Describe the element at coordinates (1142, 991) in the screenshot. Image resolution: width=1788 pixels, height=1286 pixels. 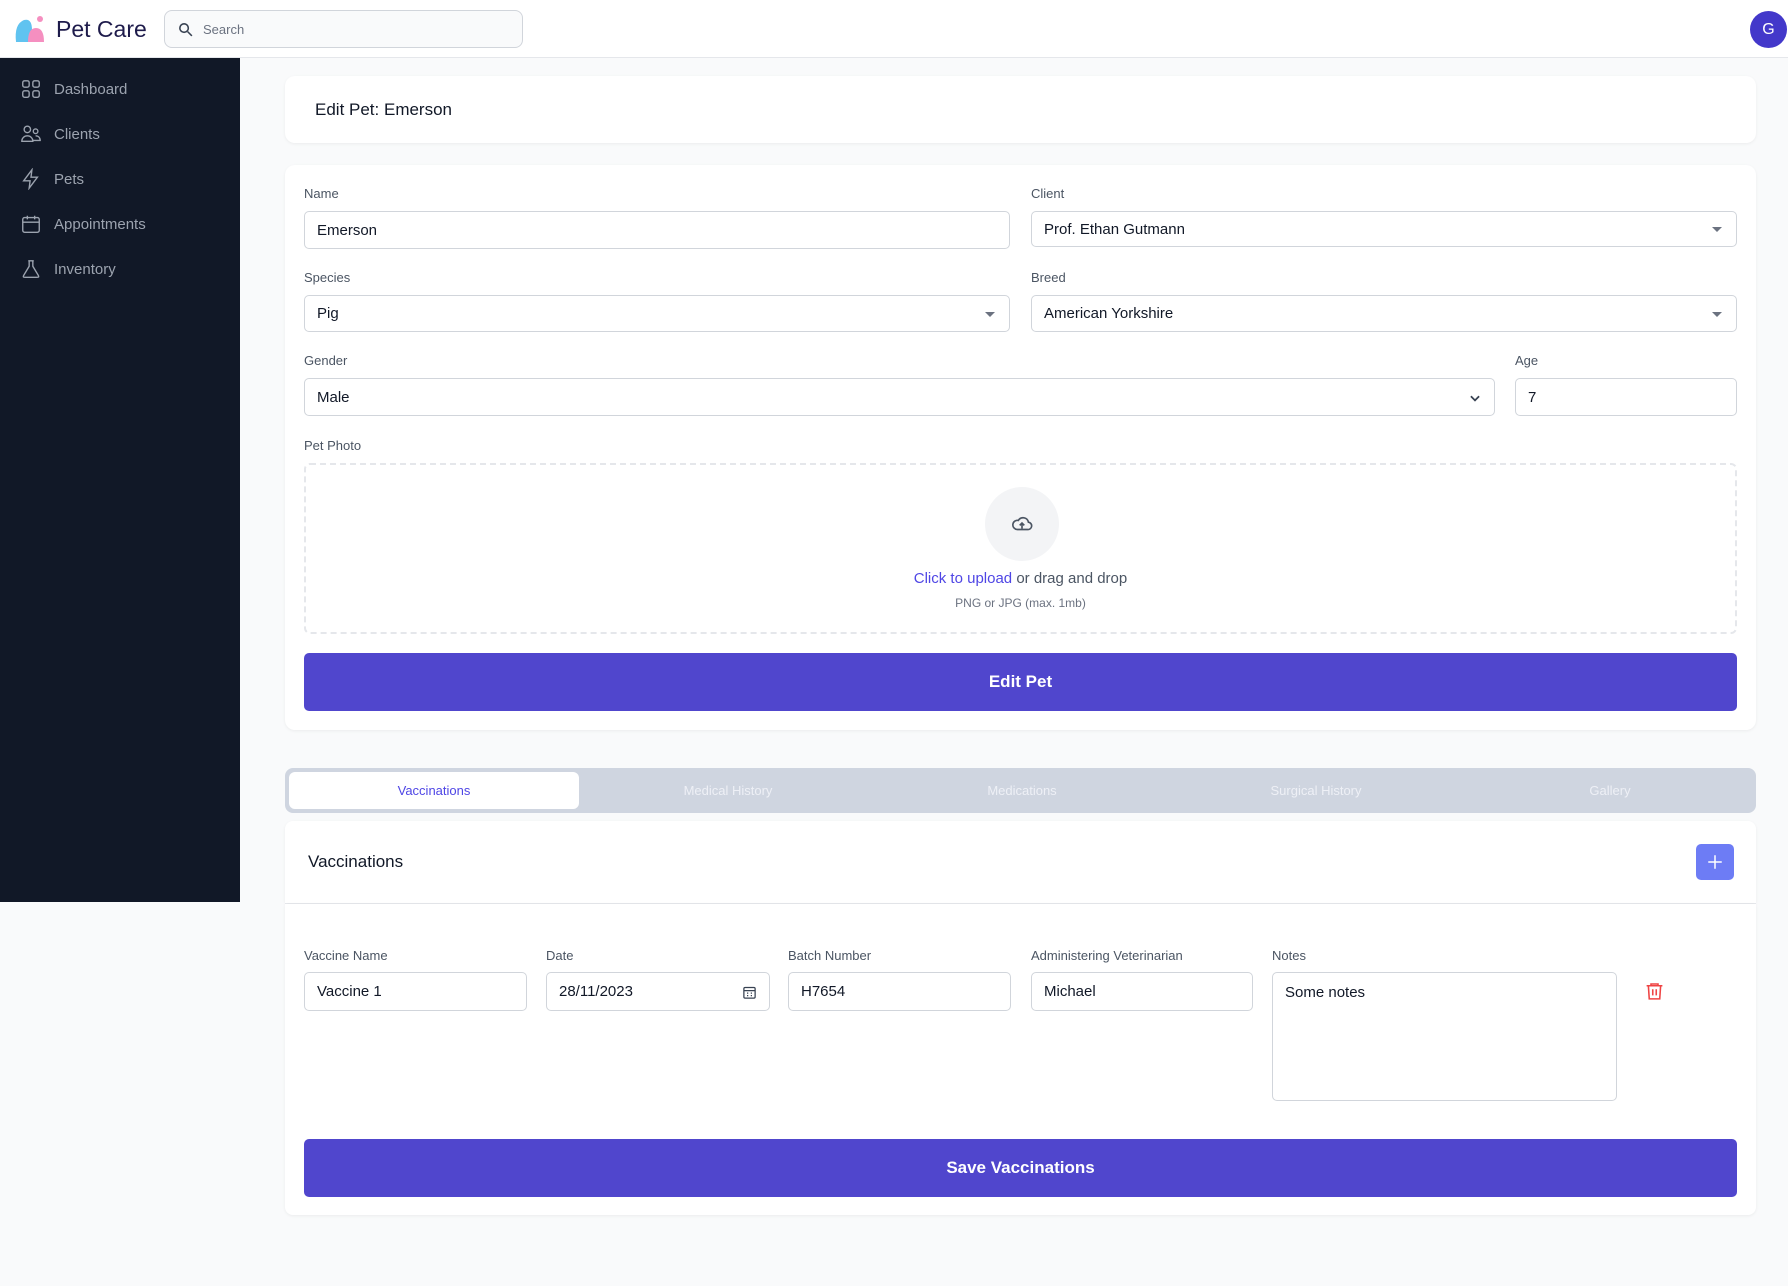
I see `veterinarian-input: Michael` at that location.